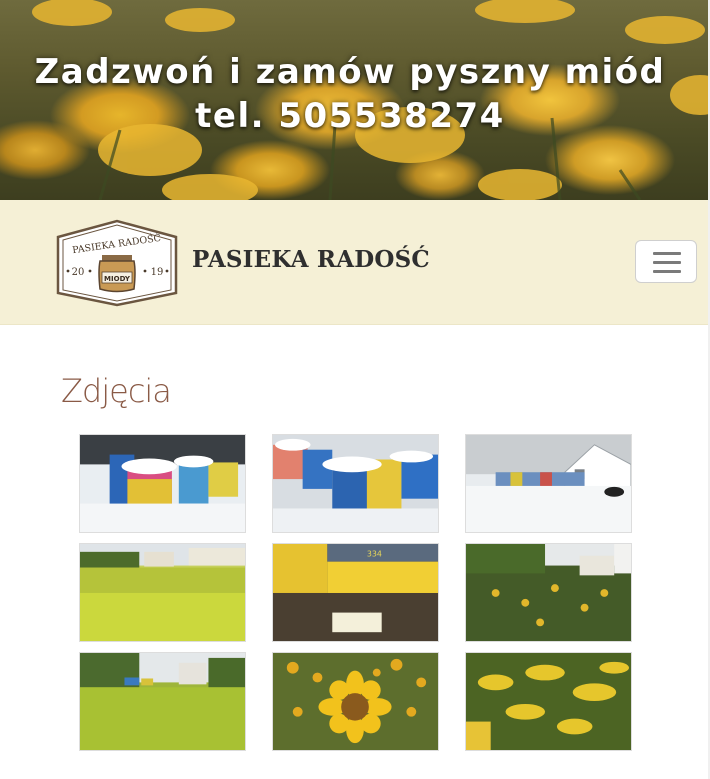 This screenshot has width=710, height=779. I want to click on pasieka-logo-icon: PASIEKA RADOŚĆ MIODY 20 19, so click(117, 263).